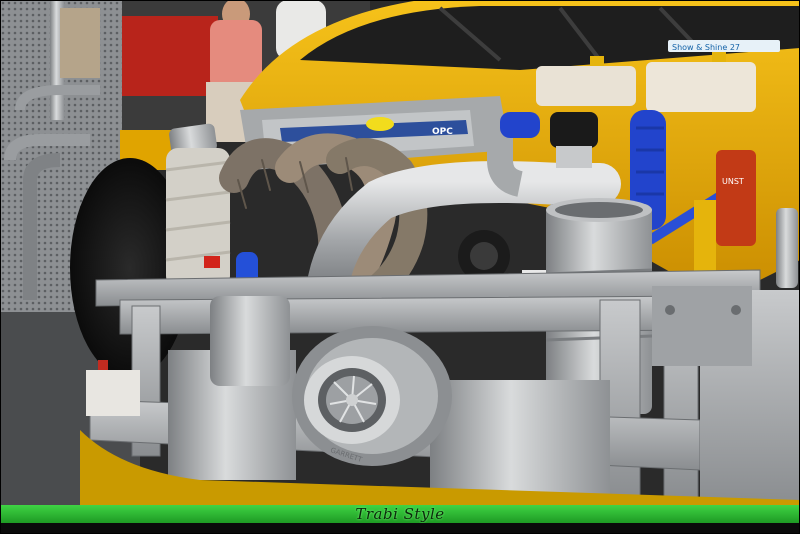 This screenshot has width=800, height=534. Describe the element at coordinates (706, 47) in the screenshot. I see `sticker-text: Show & Shine 27` at that location.